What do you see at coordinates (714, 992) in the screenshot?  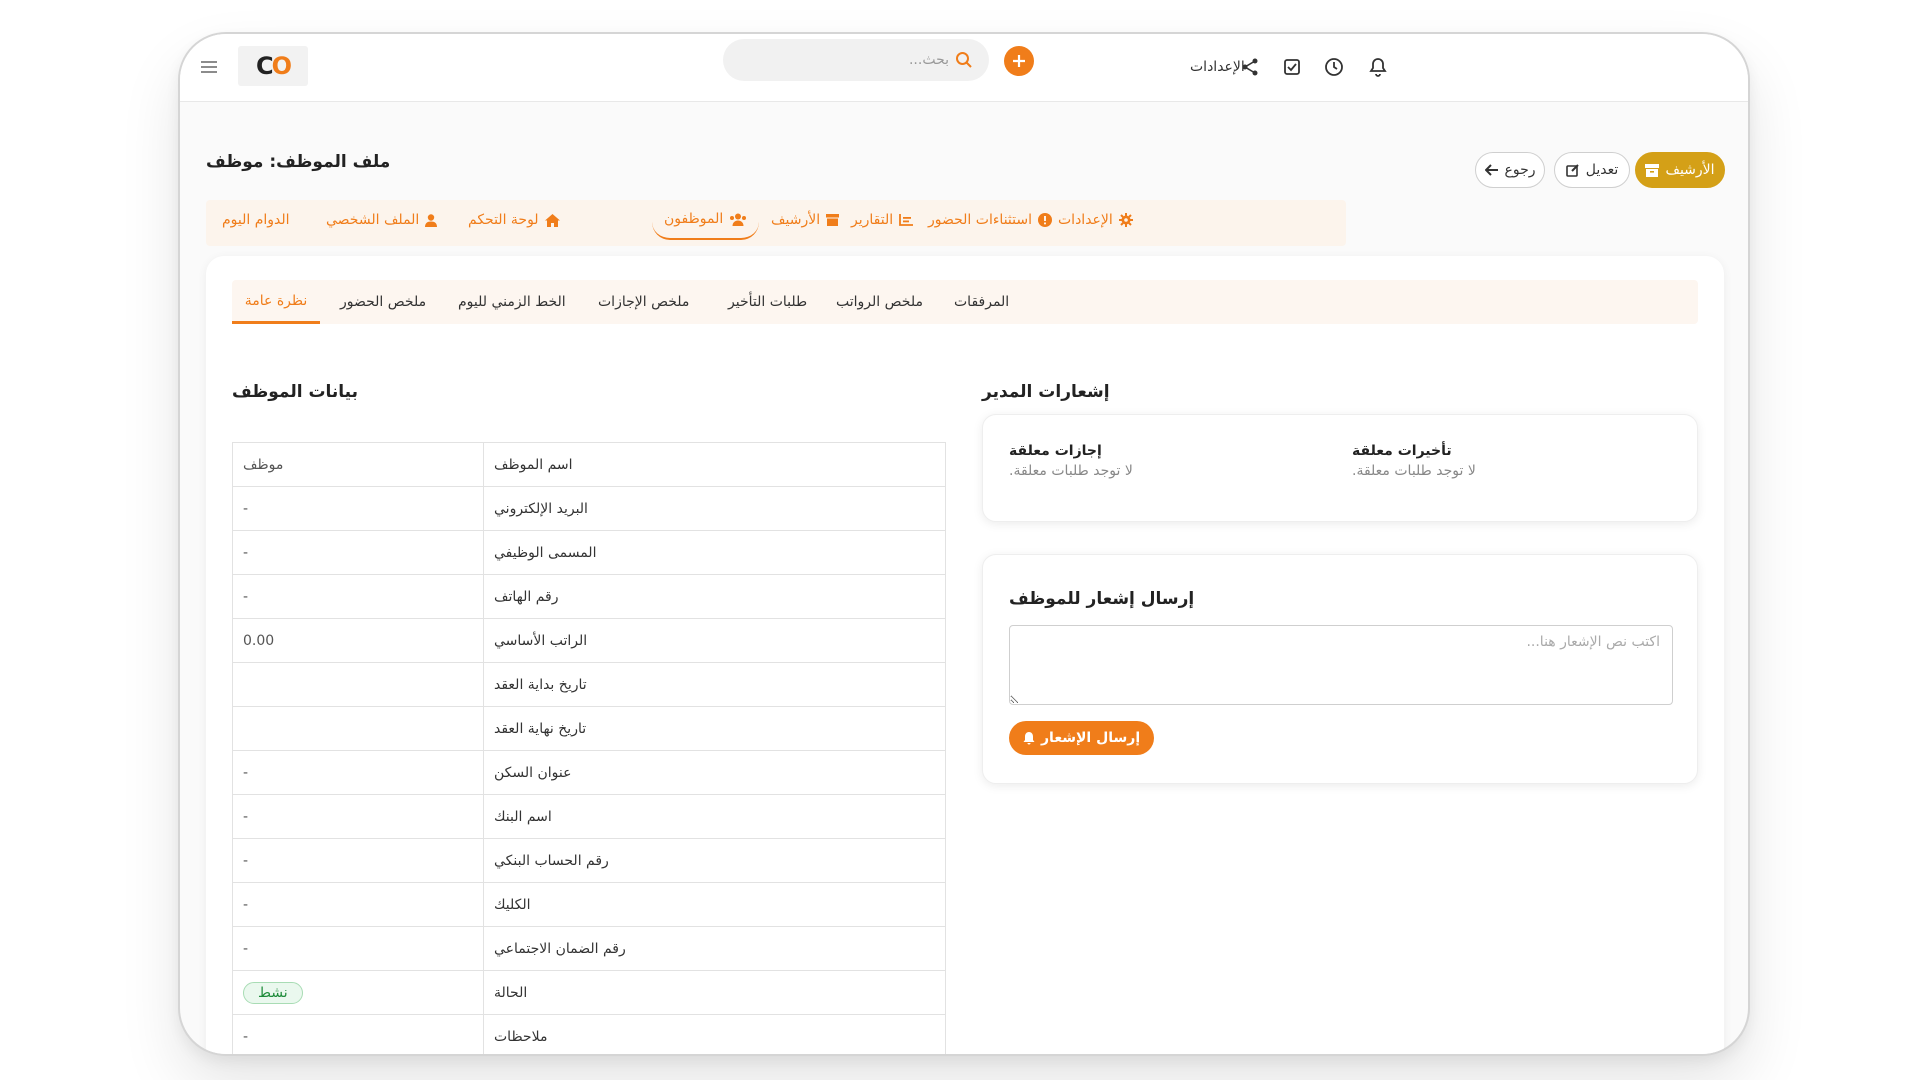 I see `row-label: الحالة` at bounding box center [714, 992].